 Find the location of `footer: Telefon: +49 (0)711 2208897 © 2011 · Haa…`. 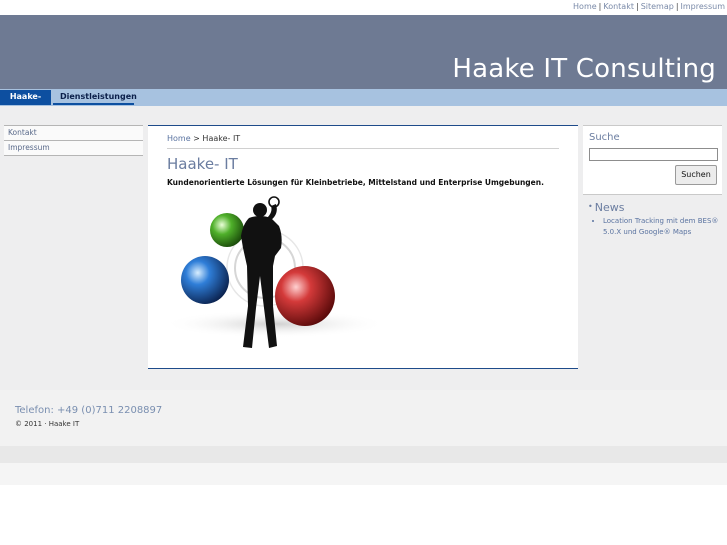

footer: Telefon: +49 (0)711 2208897 © 2011 · Haa… is located at coordinates (363, 418).